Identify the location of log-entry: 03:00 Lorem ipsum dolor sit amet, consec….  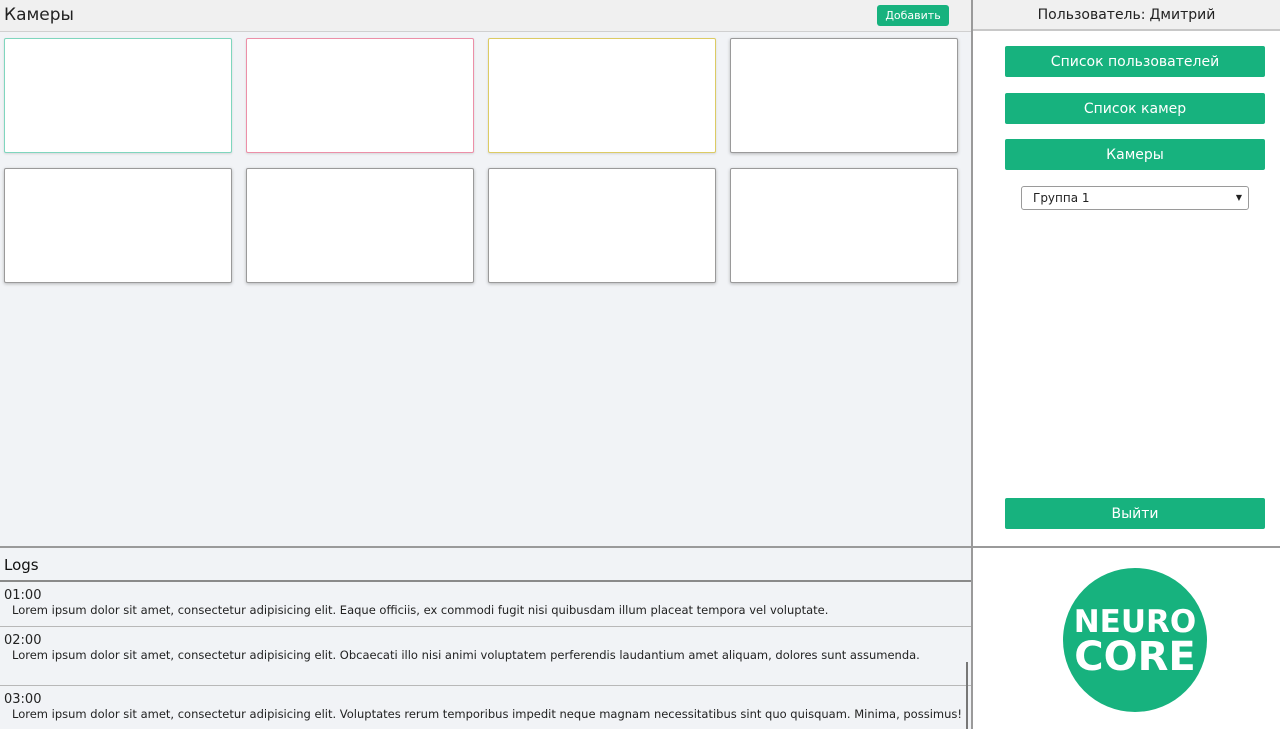
(485, 707).